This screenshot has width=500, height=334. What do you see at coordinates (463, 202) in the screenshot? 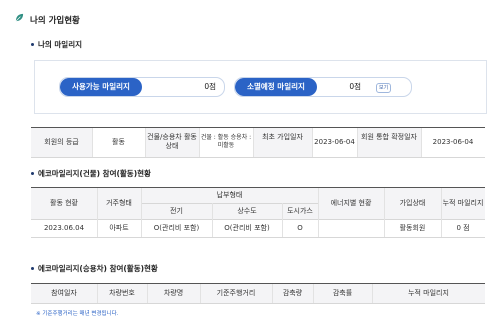
I see `header-cumulative: 누적 마일리지` at bounding box center [463, 202].